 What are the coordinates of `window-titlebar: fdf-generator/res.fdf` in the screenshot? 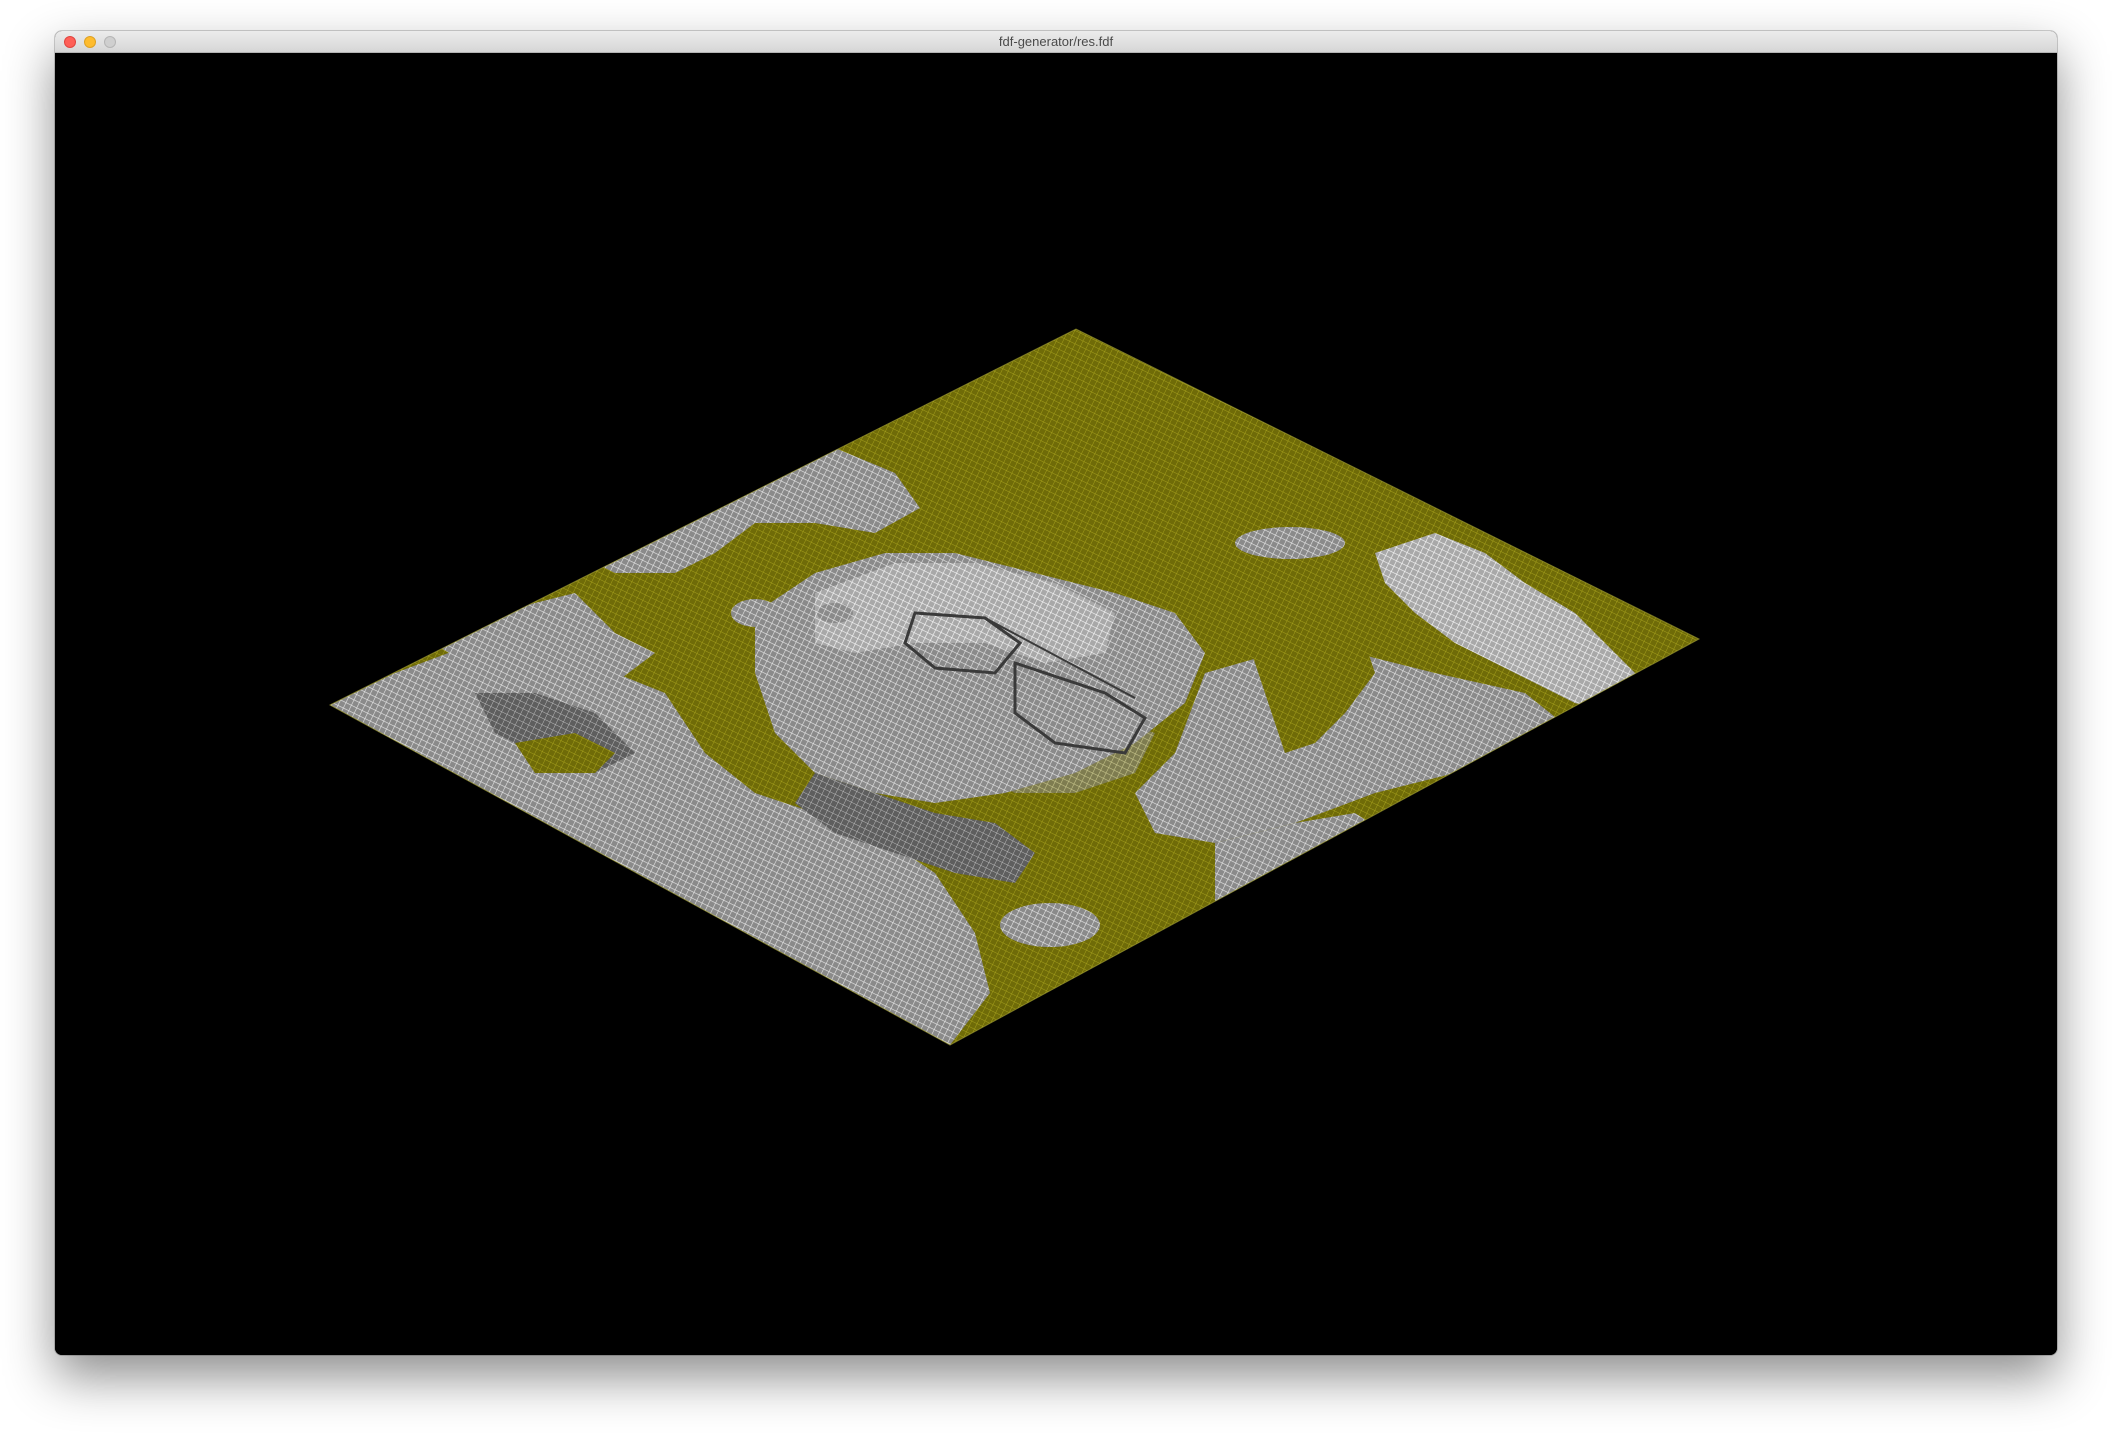 It's located at (1056, 42).